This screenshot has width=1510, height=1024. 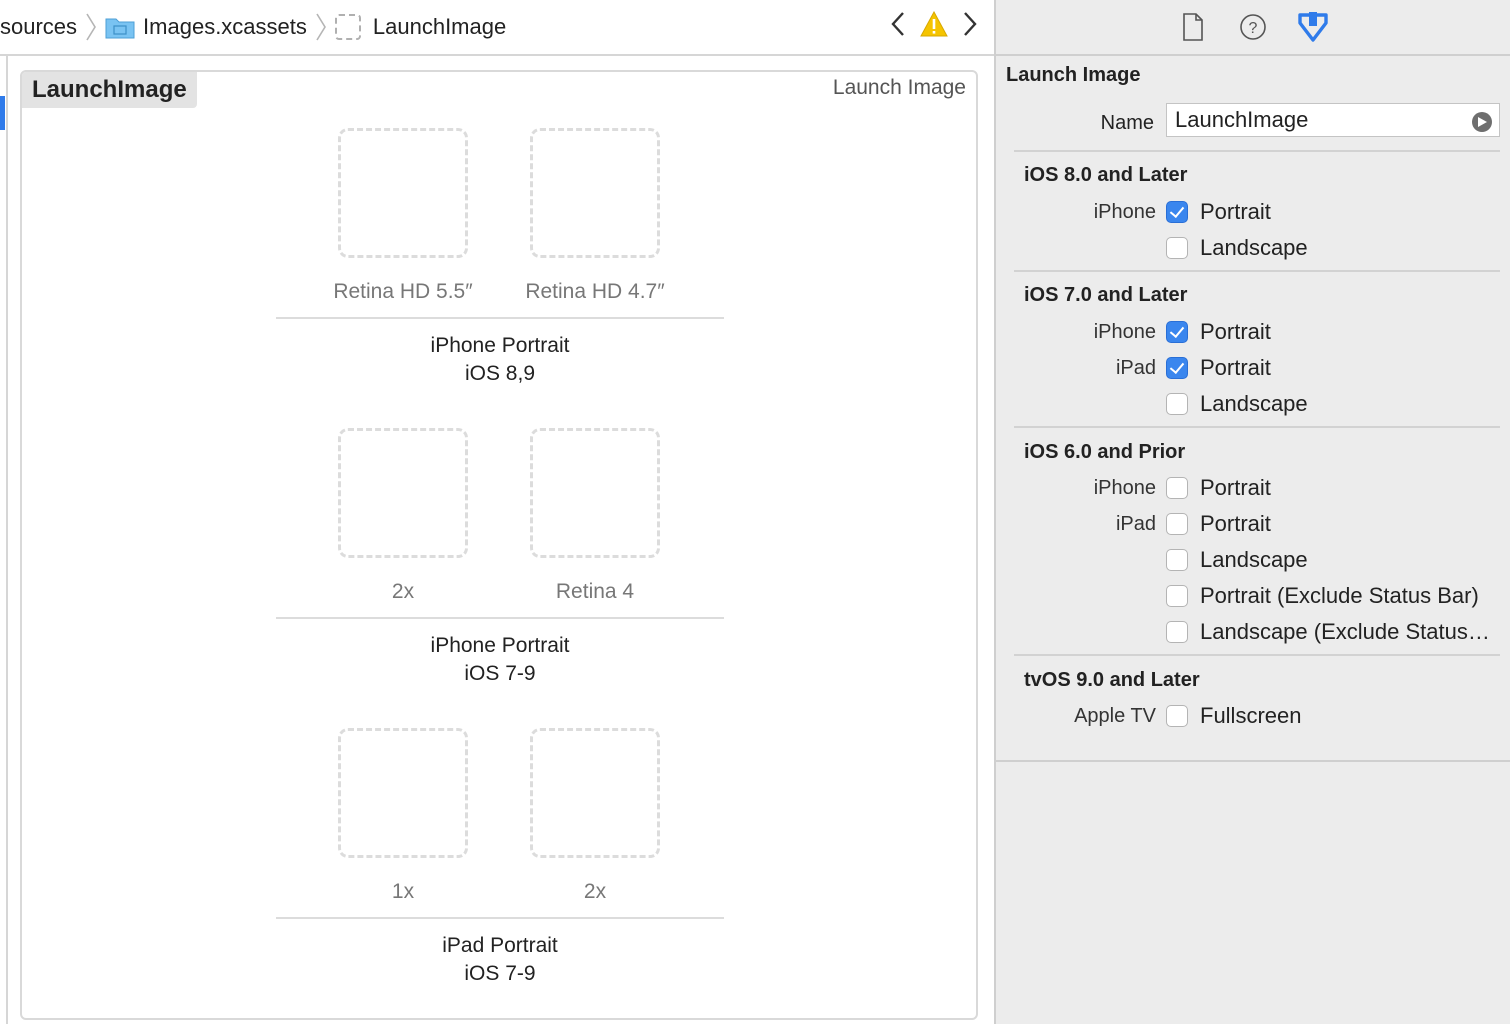 I want to click on asset-list-strip, so click(x=4, y=540).